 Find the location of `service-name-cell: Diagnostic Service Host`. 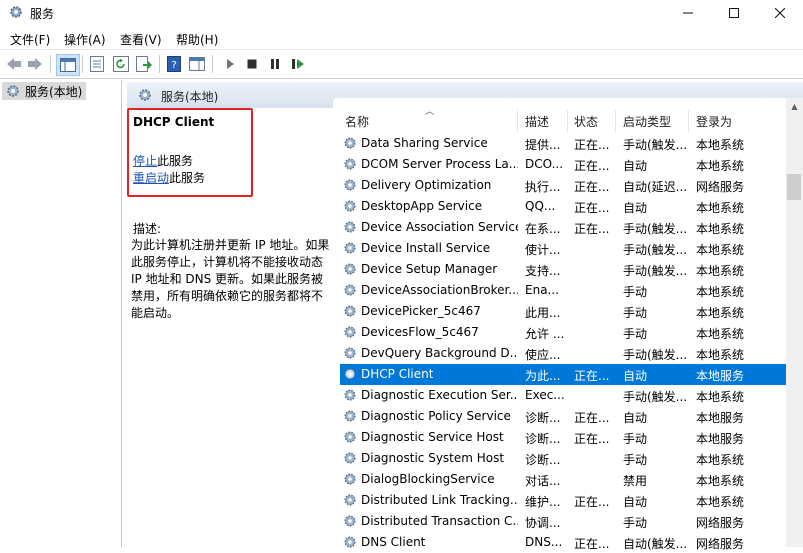

service-name-cell: Diagnostic Service Host is located at coordinates (432, 437).